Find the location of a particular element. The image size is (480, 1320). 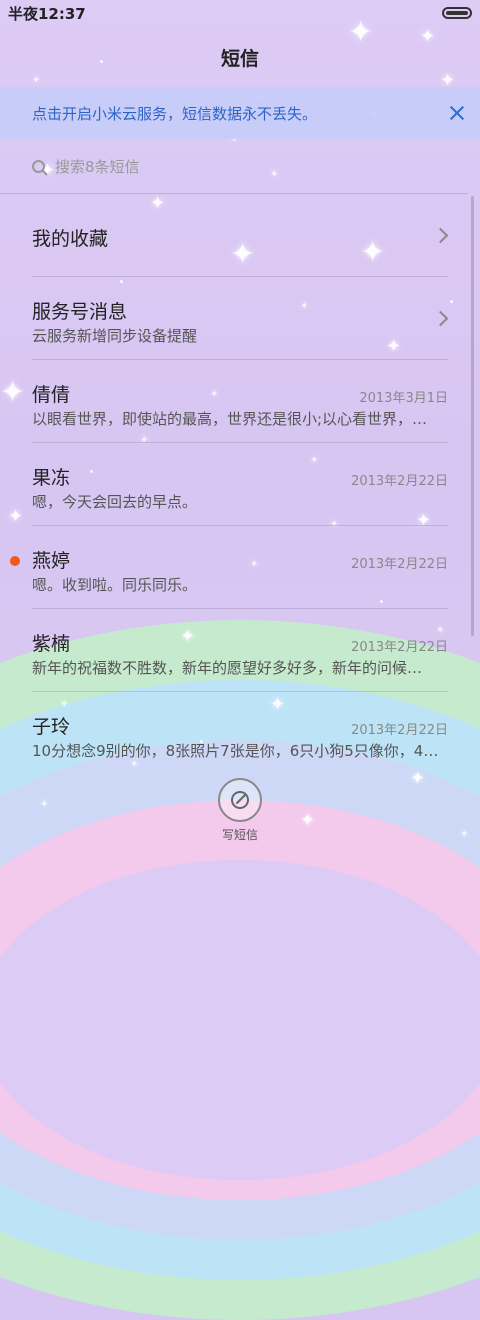

conversation-preview: 嗯，今天会回去的早点。 is located at coordinates (115, 502).